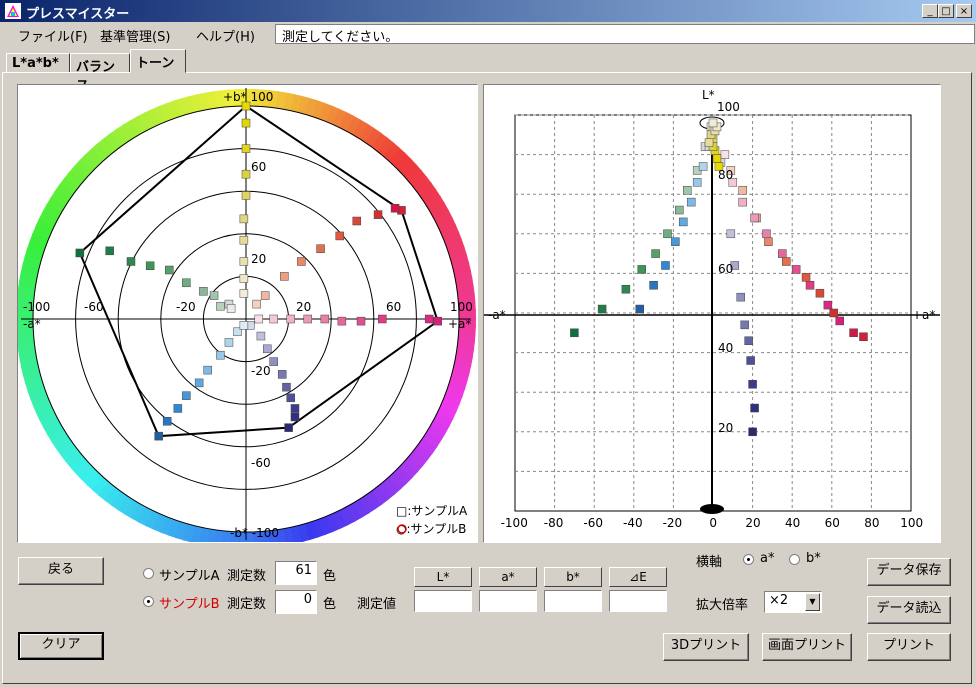  Describe the element at coordinates (930, 11) in the screenshot. I see `minimize-button: _` at that location.